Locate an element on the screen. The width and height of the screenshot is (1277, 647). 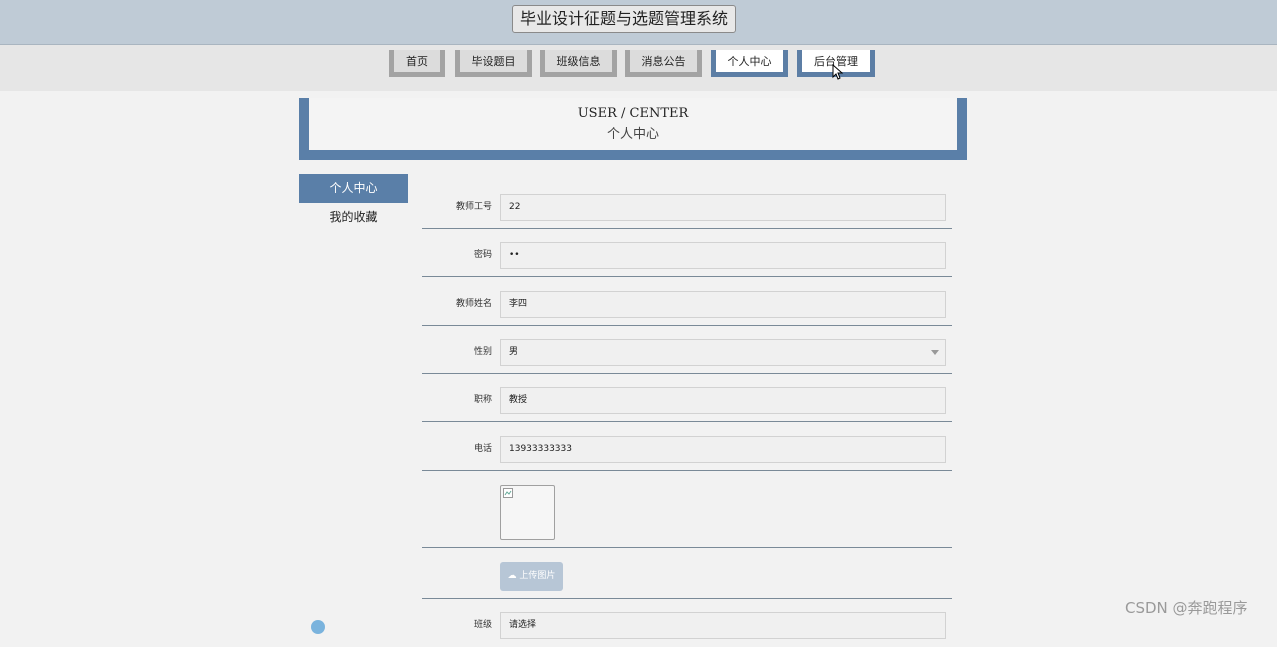
form-row-class: 班级 请选择 is located at coordinates (687, 629).